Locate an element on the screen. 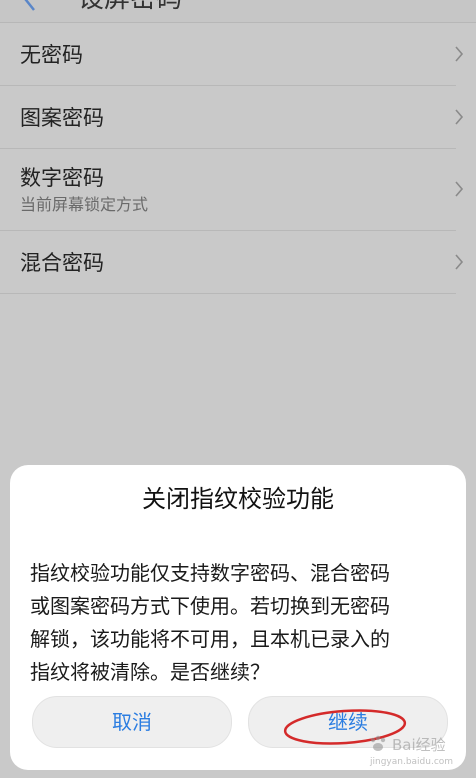 This screenshot has width=476, height=778. current-method-note: 当前屏幕锁定方式 is located at coordinates (84, 204).